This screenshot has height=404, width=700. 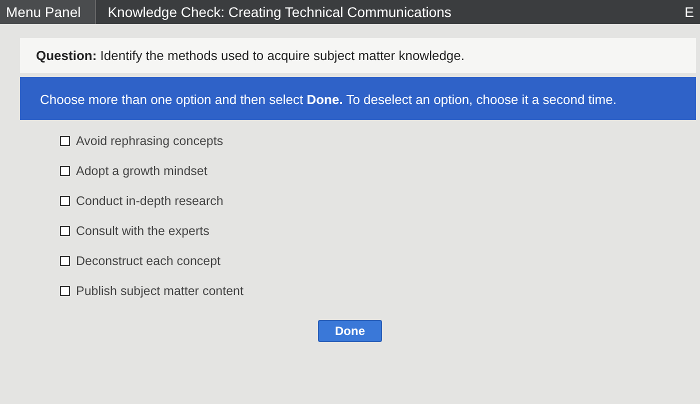 I want to click on option-item: Publish subject matter content, so click(x=380, y=291).